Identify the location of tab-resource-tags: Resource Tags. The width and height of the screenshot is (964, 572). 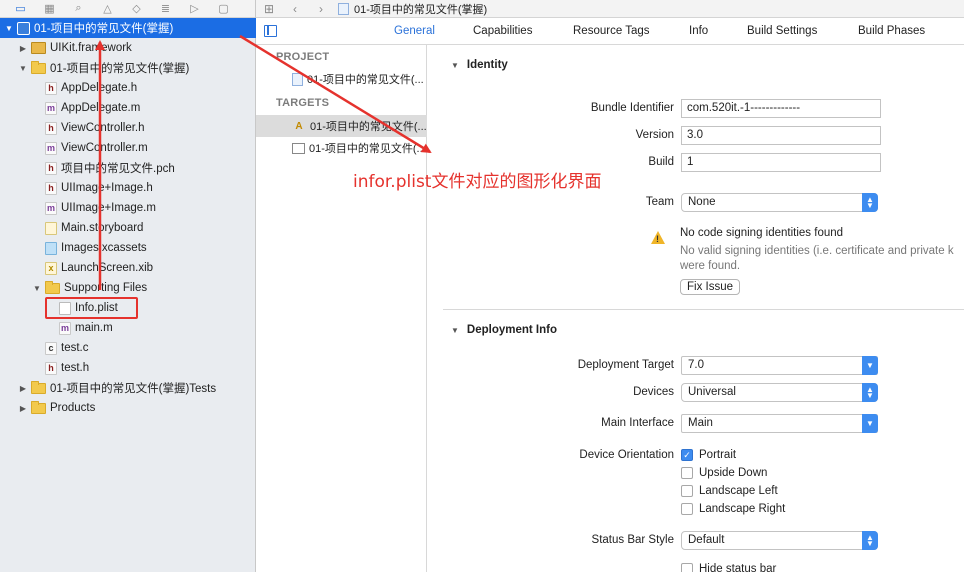
(611, 31).